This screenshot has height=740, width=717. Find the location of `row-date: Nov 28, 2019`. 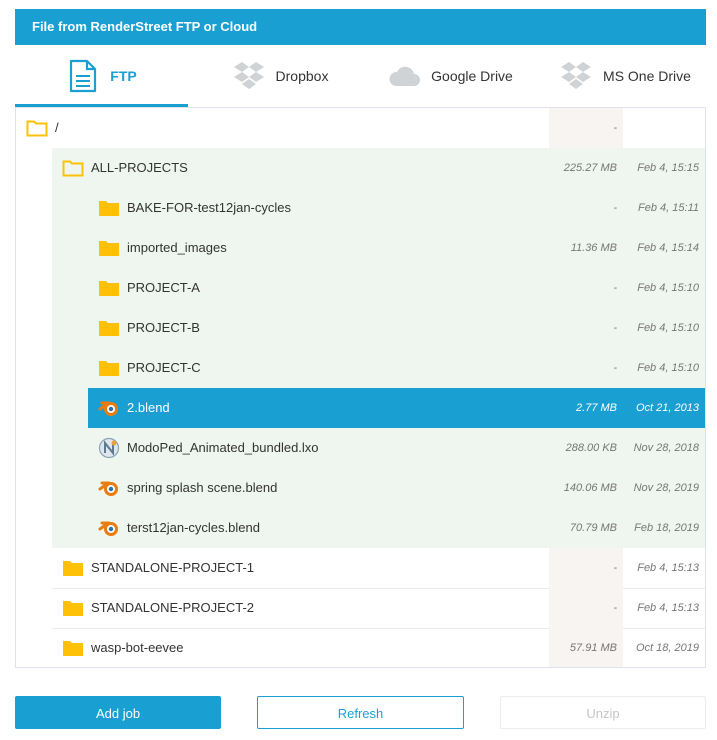

row-date: Nov 28, 2019 is located at coordinates (666, 488).